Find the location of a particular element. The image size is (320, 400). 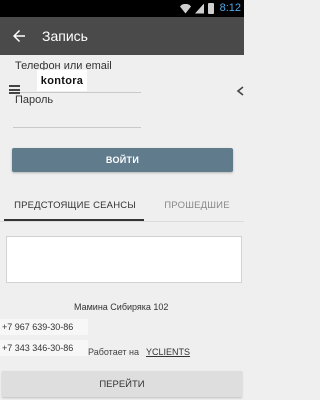

page-title: Запись is located at coordinates (65, 36).